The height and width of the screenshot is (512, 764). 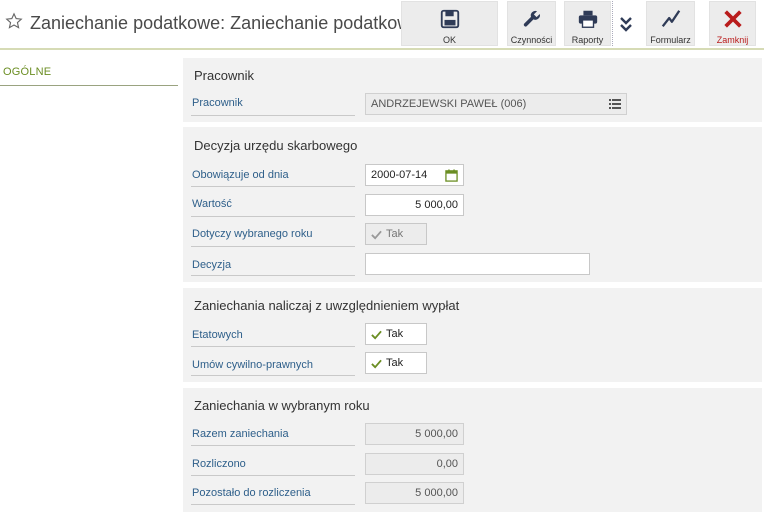 I want to click on civil-contracts-checkbox: Tak, so click(x=396, y=363).